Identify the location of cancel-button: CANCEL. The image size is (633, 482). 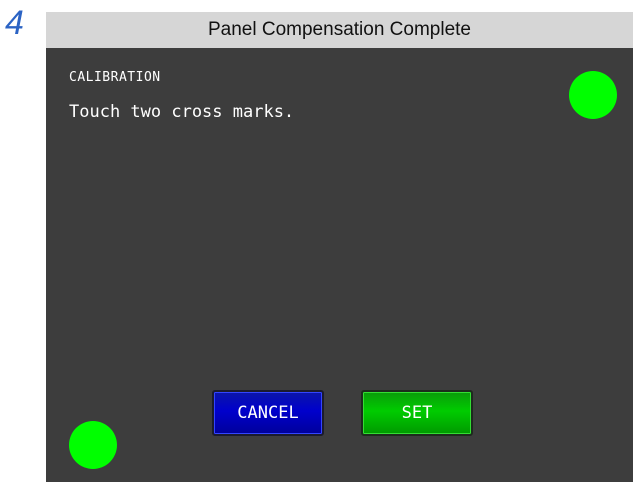
(268, 413).